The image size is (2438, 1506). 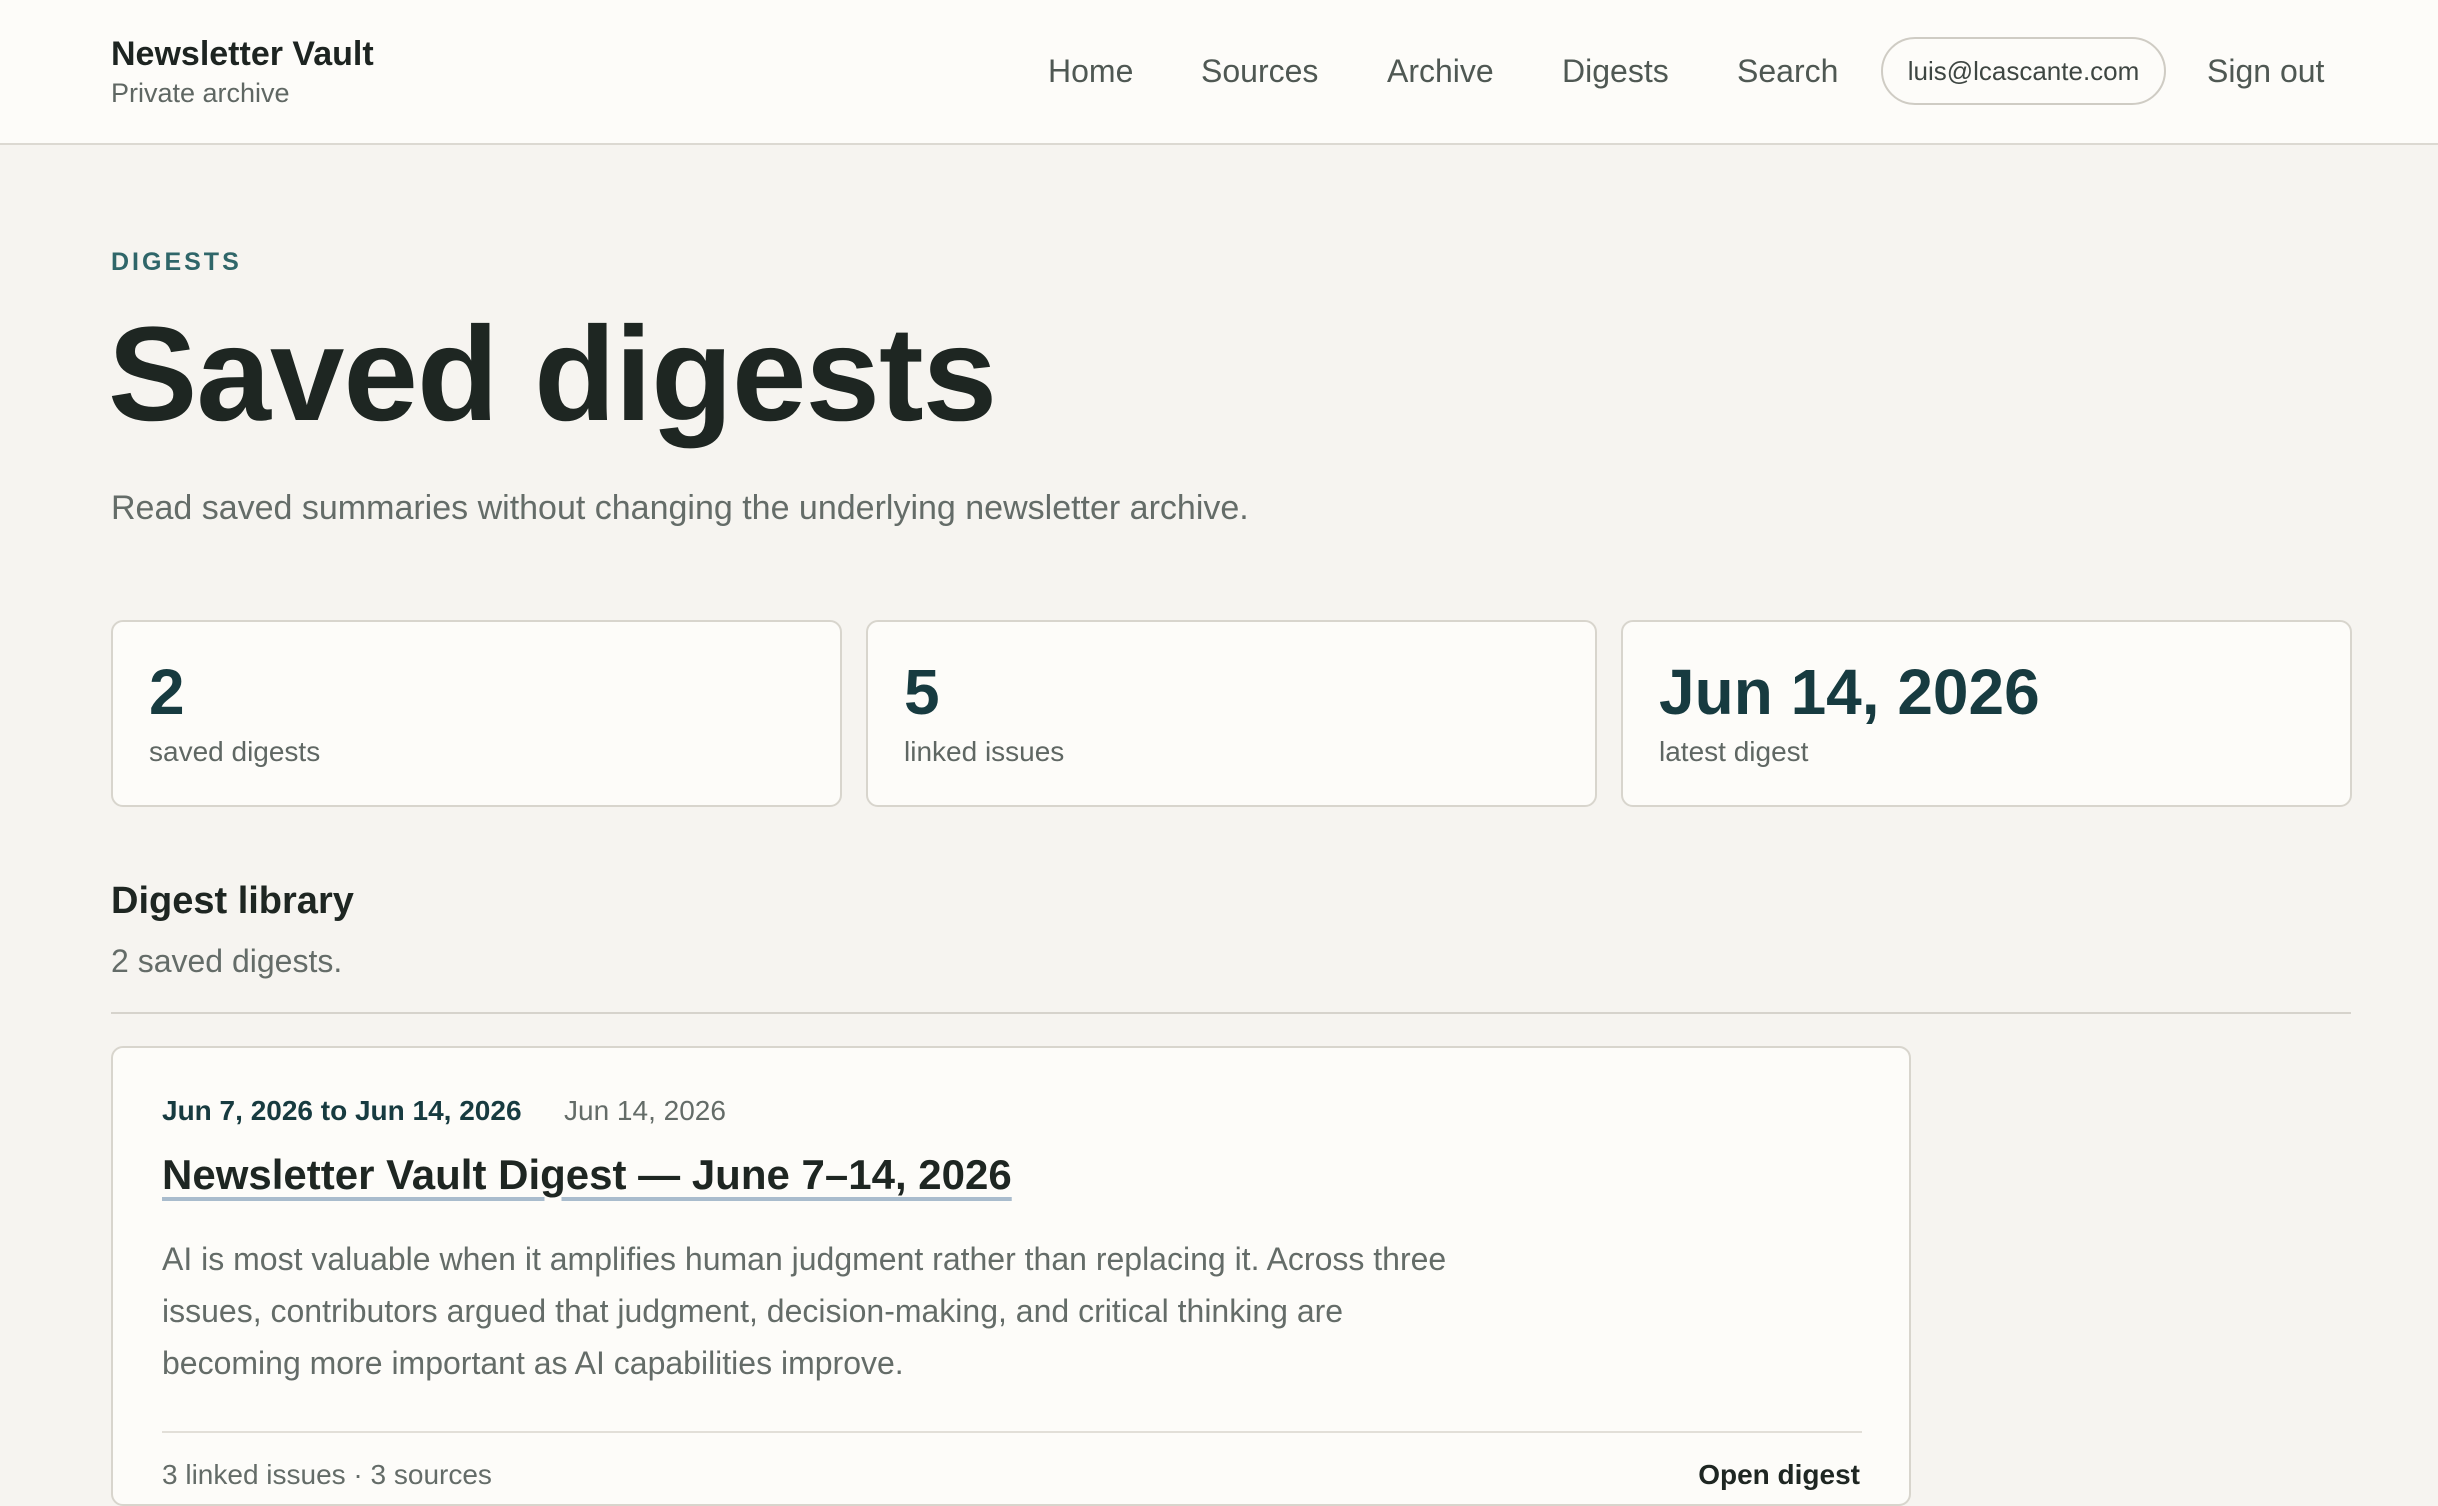 I want to click on page-title: Saved digests, so click(x=552, y=374).